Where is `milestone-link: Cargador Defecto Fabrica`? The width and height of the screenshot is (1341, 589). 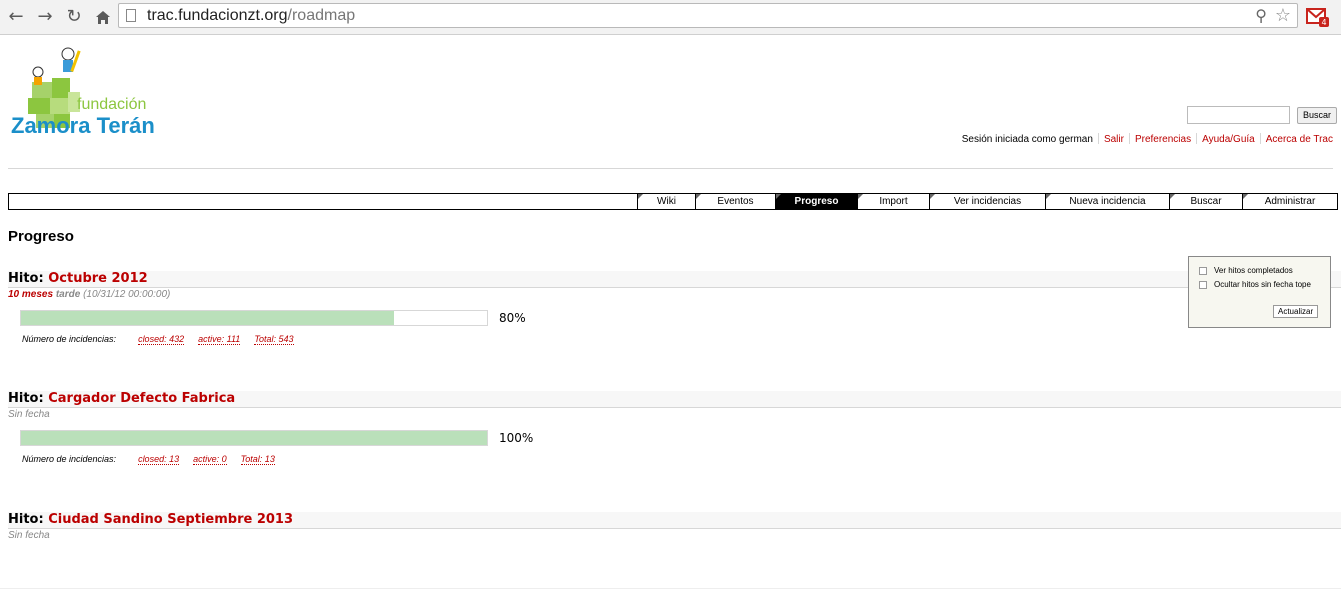 milestone-link: Cargador Defecto Fabrica is located at coordinates (141, 398).